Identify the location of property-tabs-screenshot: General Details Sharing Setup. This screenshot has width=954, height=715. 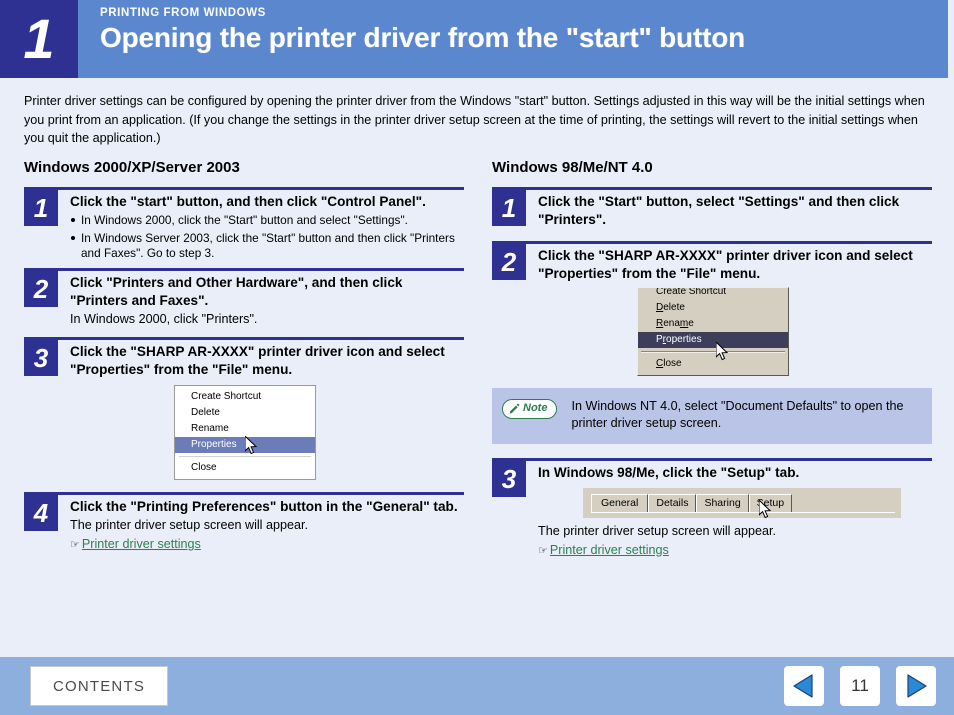
(757, 502).